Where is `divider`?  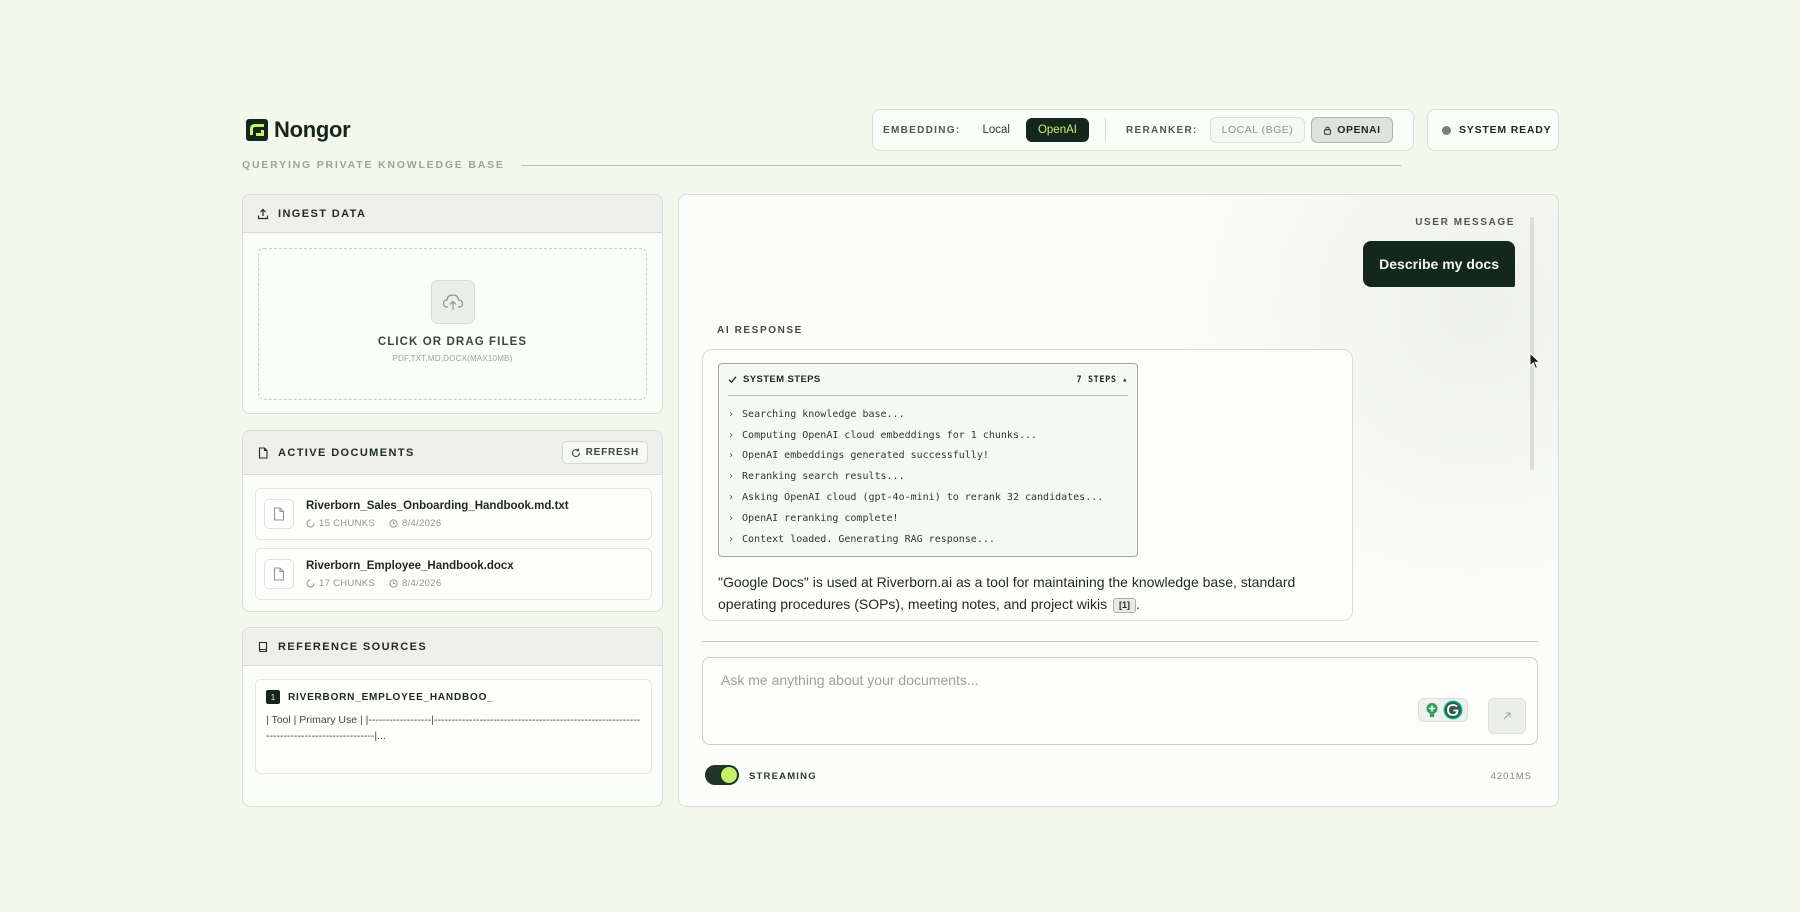
divider is located at coordinates (1105, 130).